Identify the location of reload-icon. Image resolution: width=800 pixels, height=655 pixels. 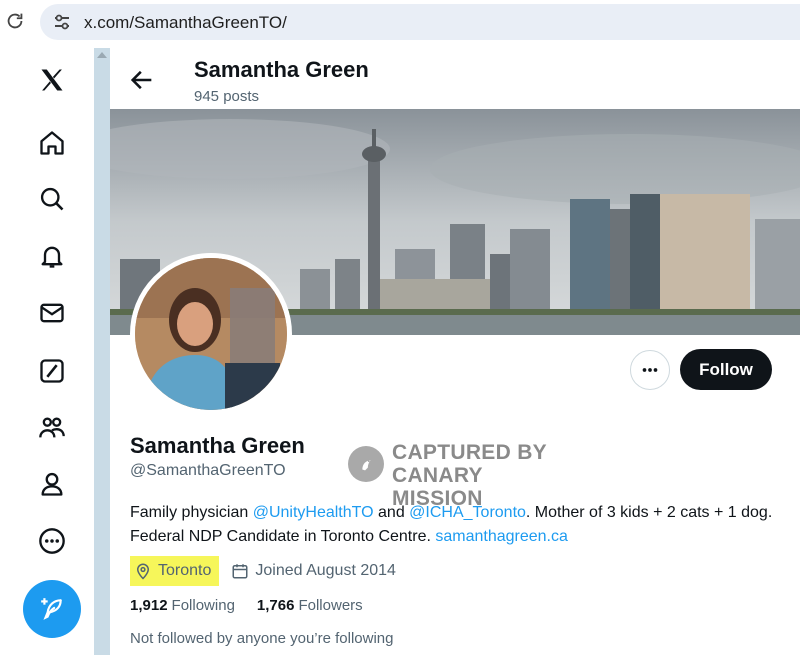
(15, 21).